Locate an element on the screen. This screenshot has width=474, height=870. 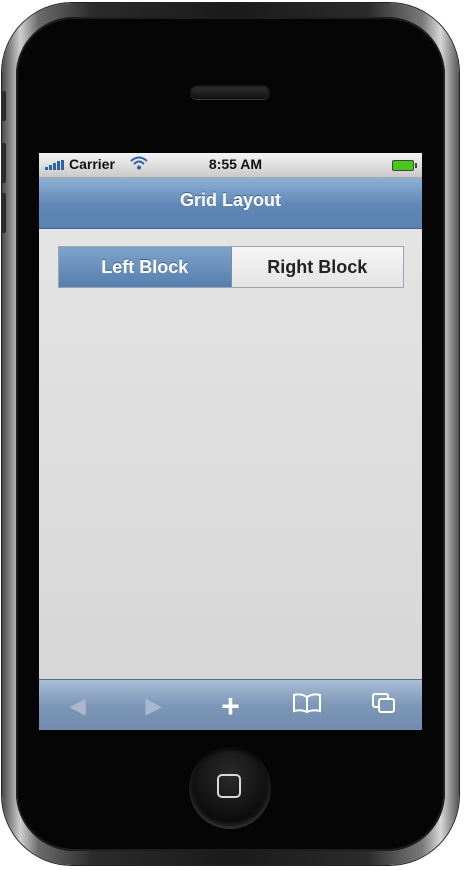
mute-switch is located at coordinates (3, 106).